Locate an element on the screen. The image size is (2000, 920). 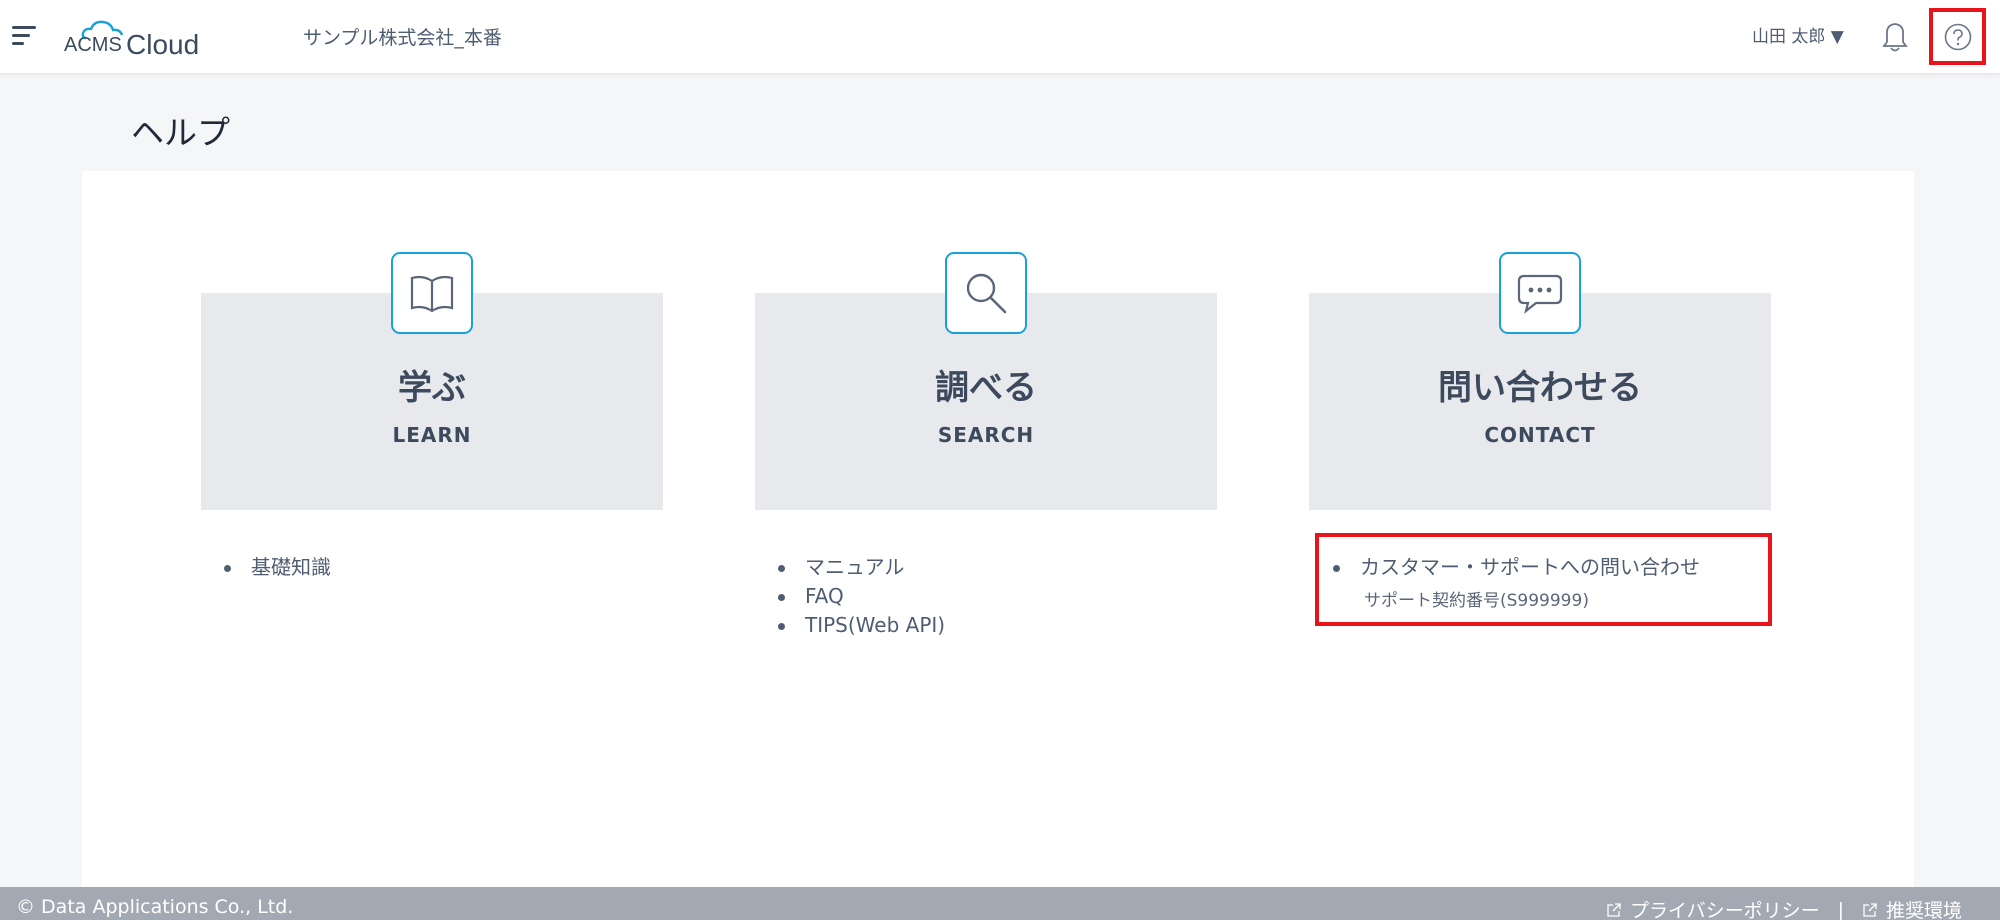
search-subtitle: SEARCH is located at coordinates (986, 435).